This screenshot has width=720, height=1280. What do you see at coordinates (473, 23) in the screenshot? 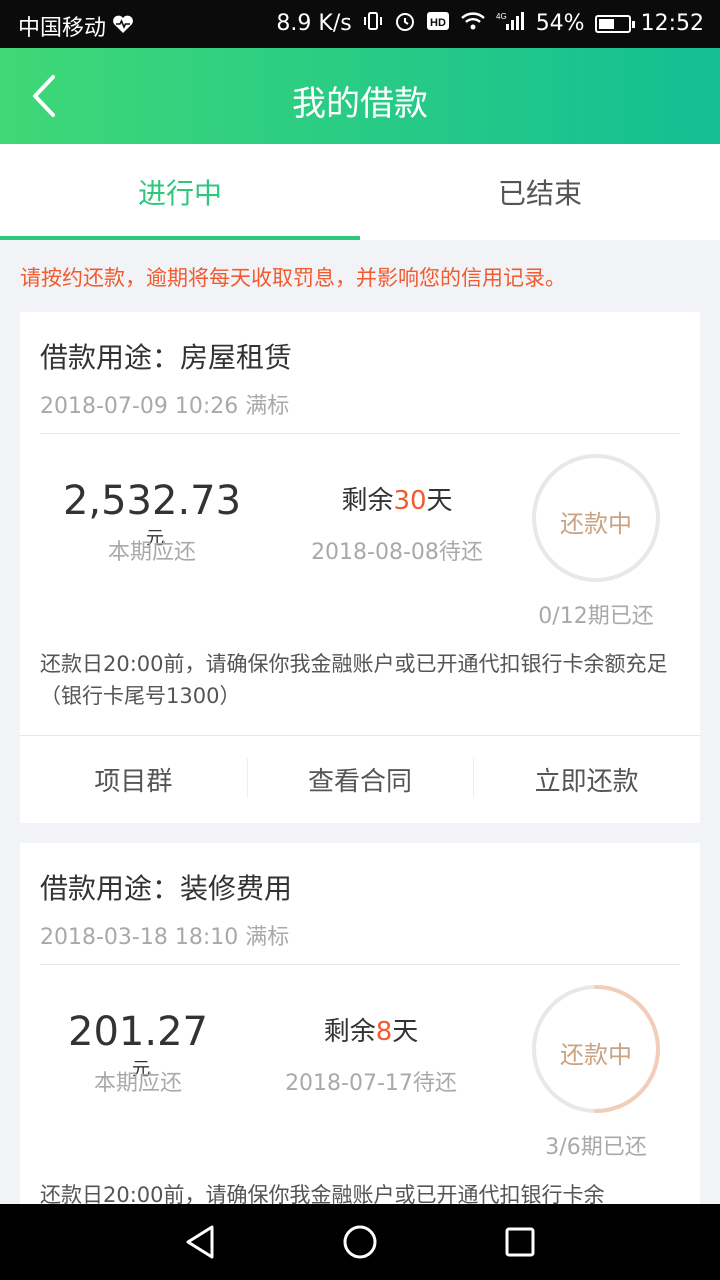
I see `wifi-icon` at bounding box center [473, 23].